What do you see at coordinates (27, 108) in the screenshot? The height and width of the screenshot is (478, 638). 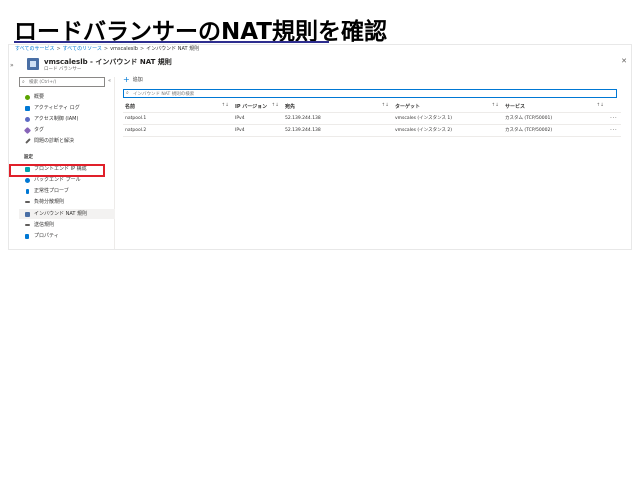 I see `activity-log-icon` at bounding box center [27, 108].